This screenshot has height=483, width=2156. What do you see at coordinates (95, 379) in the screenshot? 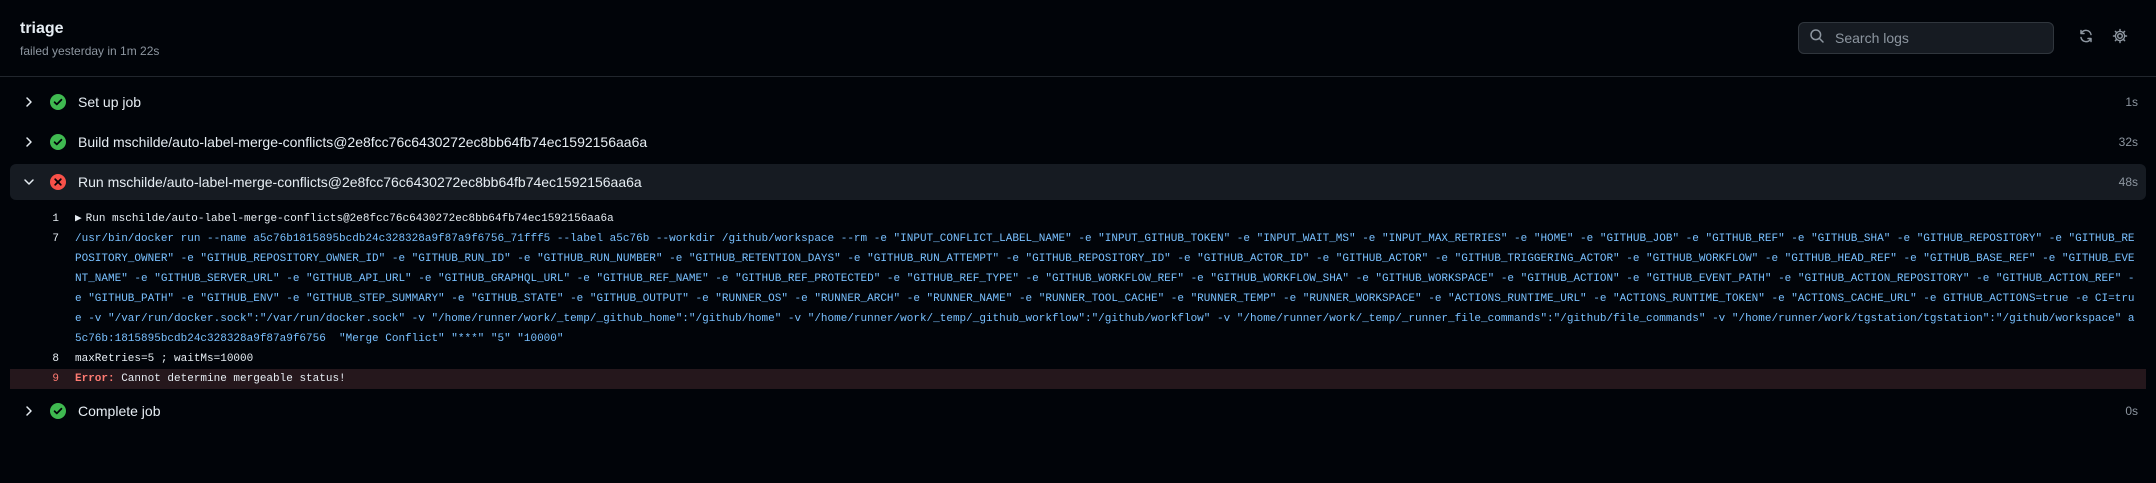
I see `error-label: Error:` at bounding box center [95, 379].